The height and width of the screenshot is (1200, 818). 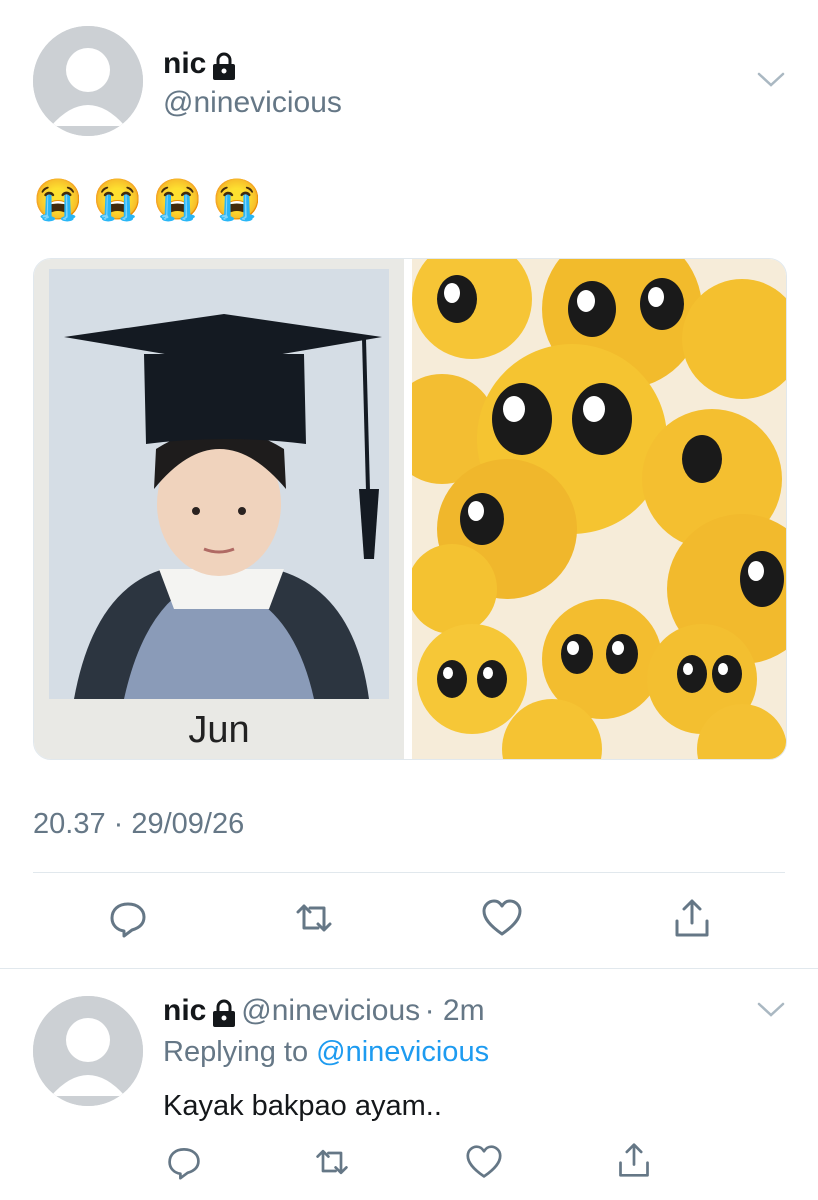 What do you see at coordinates (330, 1010) in the screenshot?
I see `reply-author-handle: @ninevicious` at bounding box center [330, 1010].